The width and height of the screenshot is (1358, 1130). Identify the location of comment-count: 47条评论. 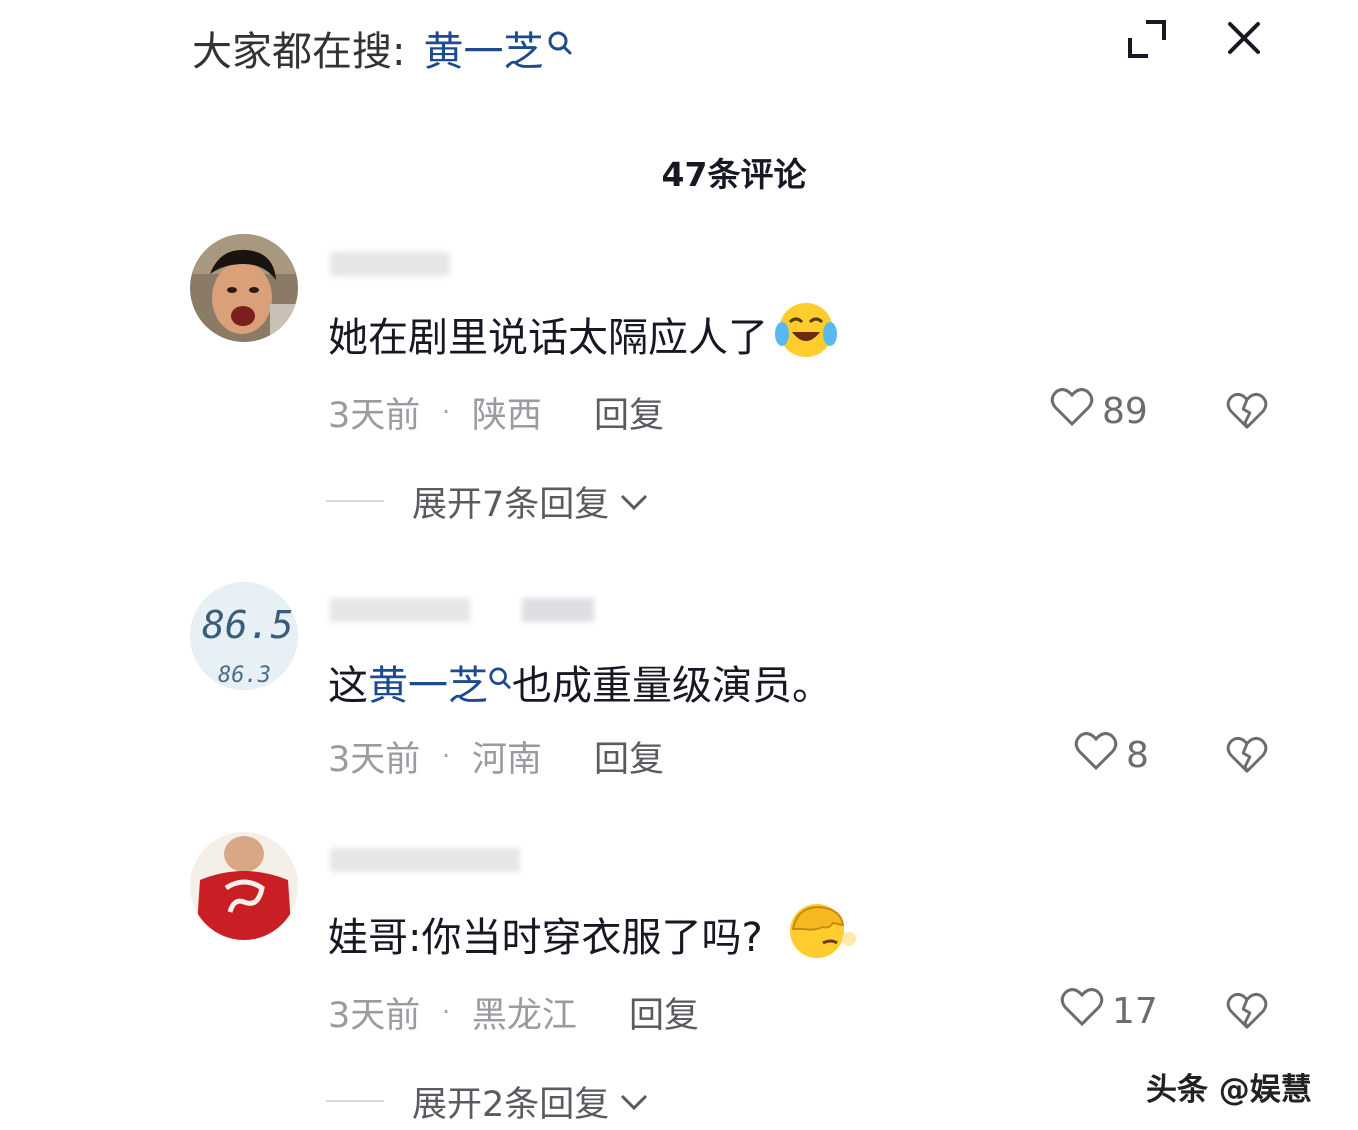
(734, 174).